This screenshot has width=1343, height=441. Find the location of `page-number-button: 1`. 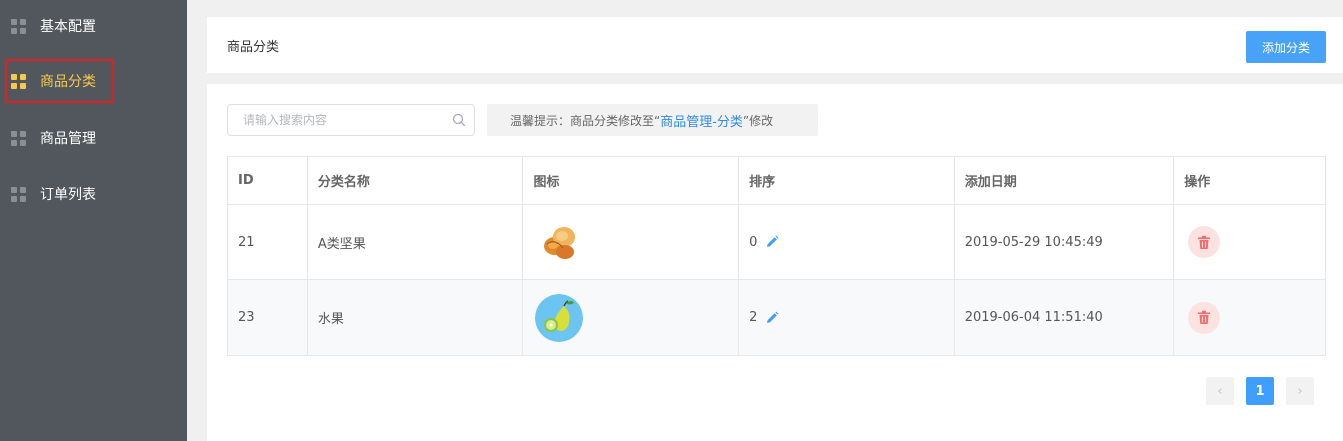

page-number-button: 1 is located at coordinates (1260, 391).